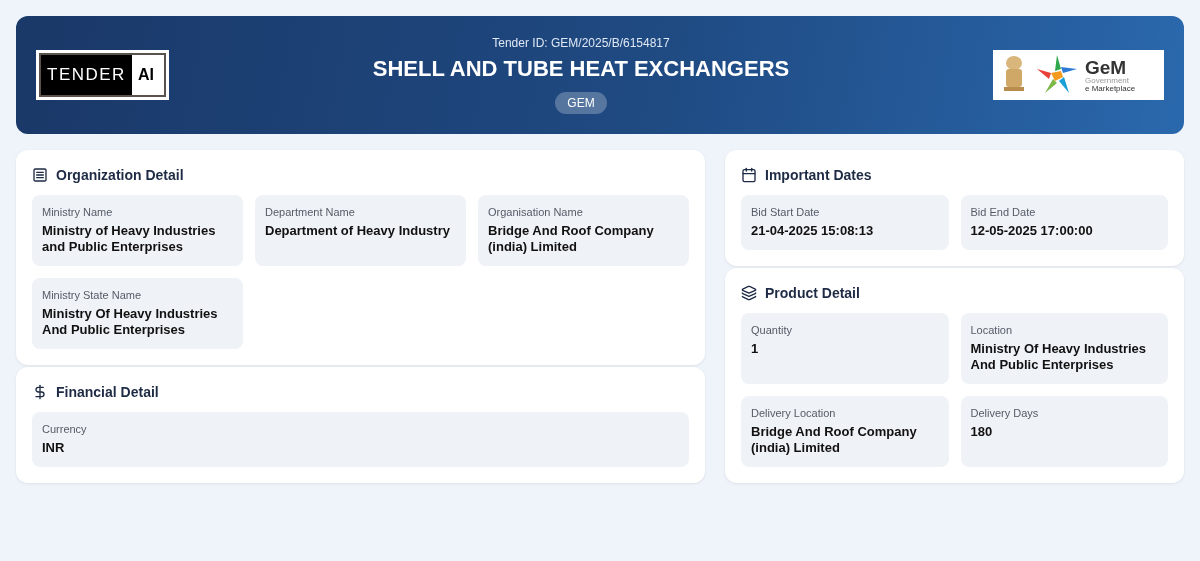  What do you see at coordinates (54, 448) in the screenshot?
I see `field-value: INR` at bounding box center [54, 448].